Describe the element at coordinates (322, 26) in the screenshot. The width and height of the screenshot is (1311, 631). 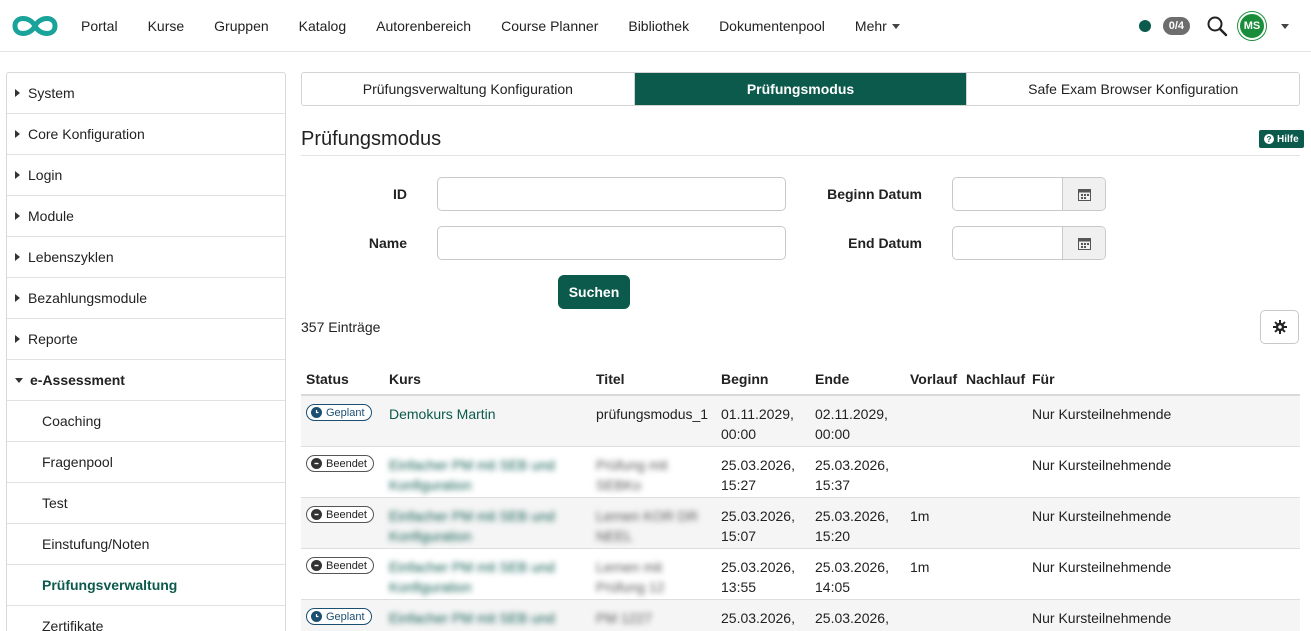
I see `nav-katalog: Katalog` at that location.